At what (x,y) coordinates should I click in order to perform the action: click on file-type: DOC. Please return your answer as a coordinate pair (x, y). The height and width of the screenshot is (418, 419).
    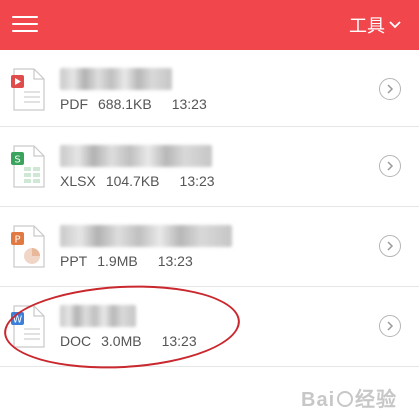
    Looking at the image, I should click on (76, 341).